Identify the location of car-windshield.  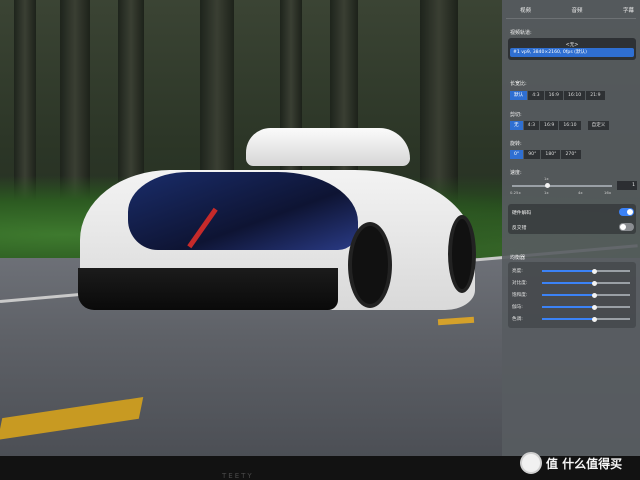
(243, 211).